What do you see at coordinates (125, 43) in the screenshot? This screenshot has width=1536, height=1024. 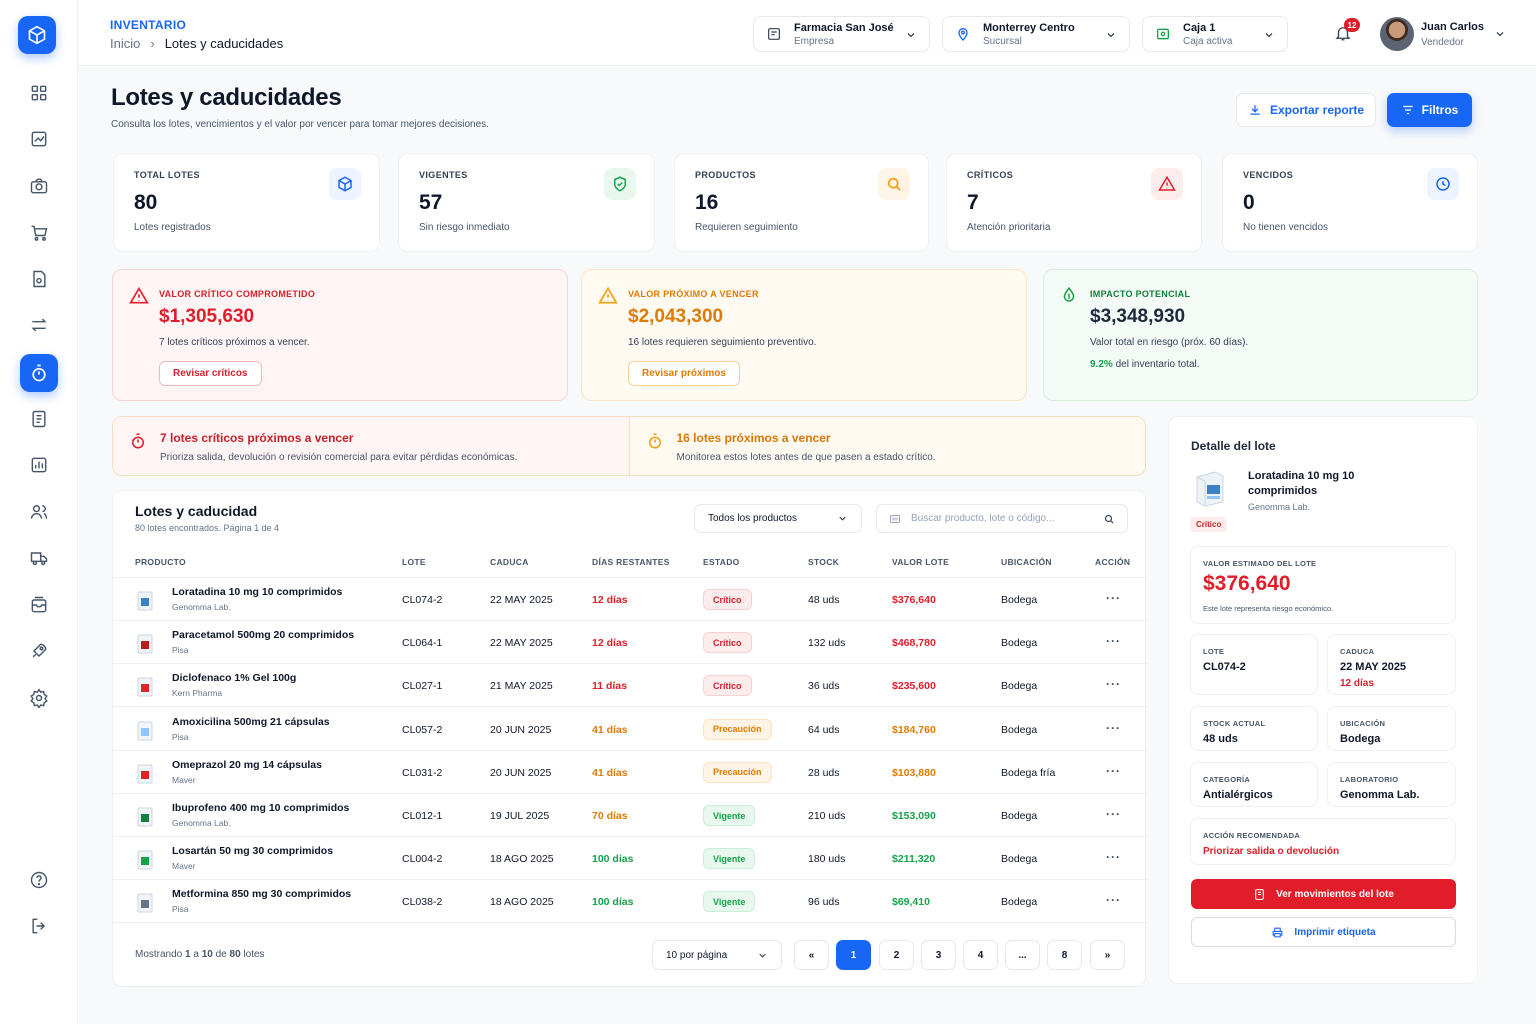 I see `breadcrumb-home: Inicio` at bounding box center [125, 43].